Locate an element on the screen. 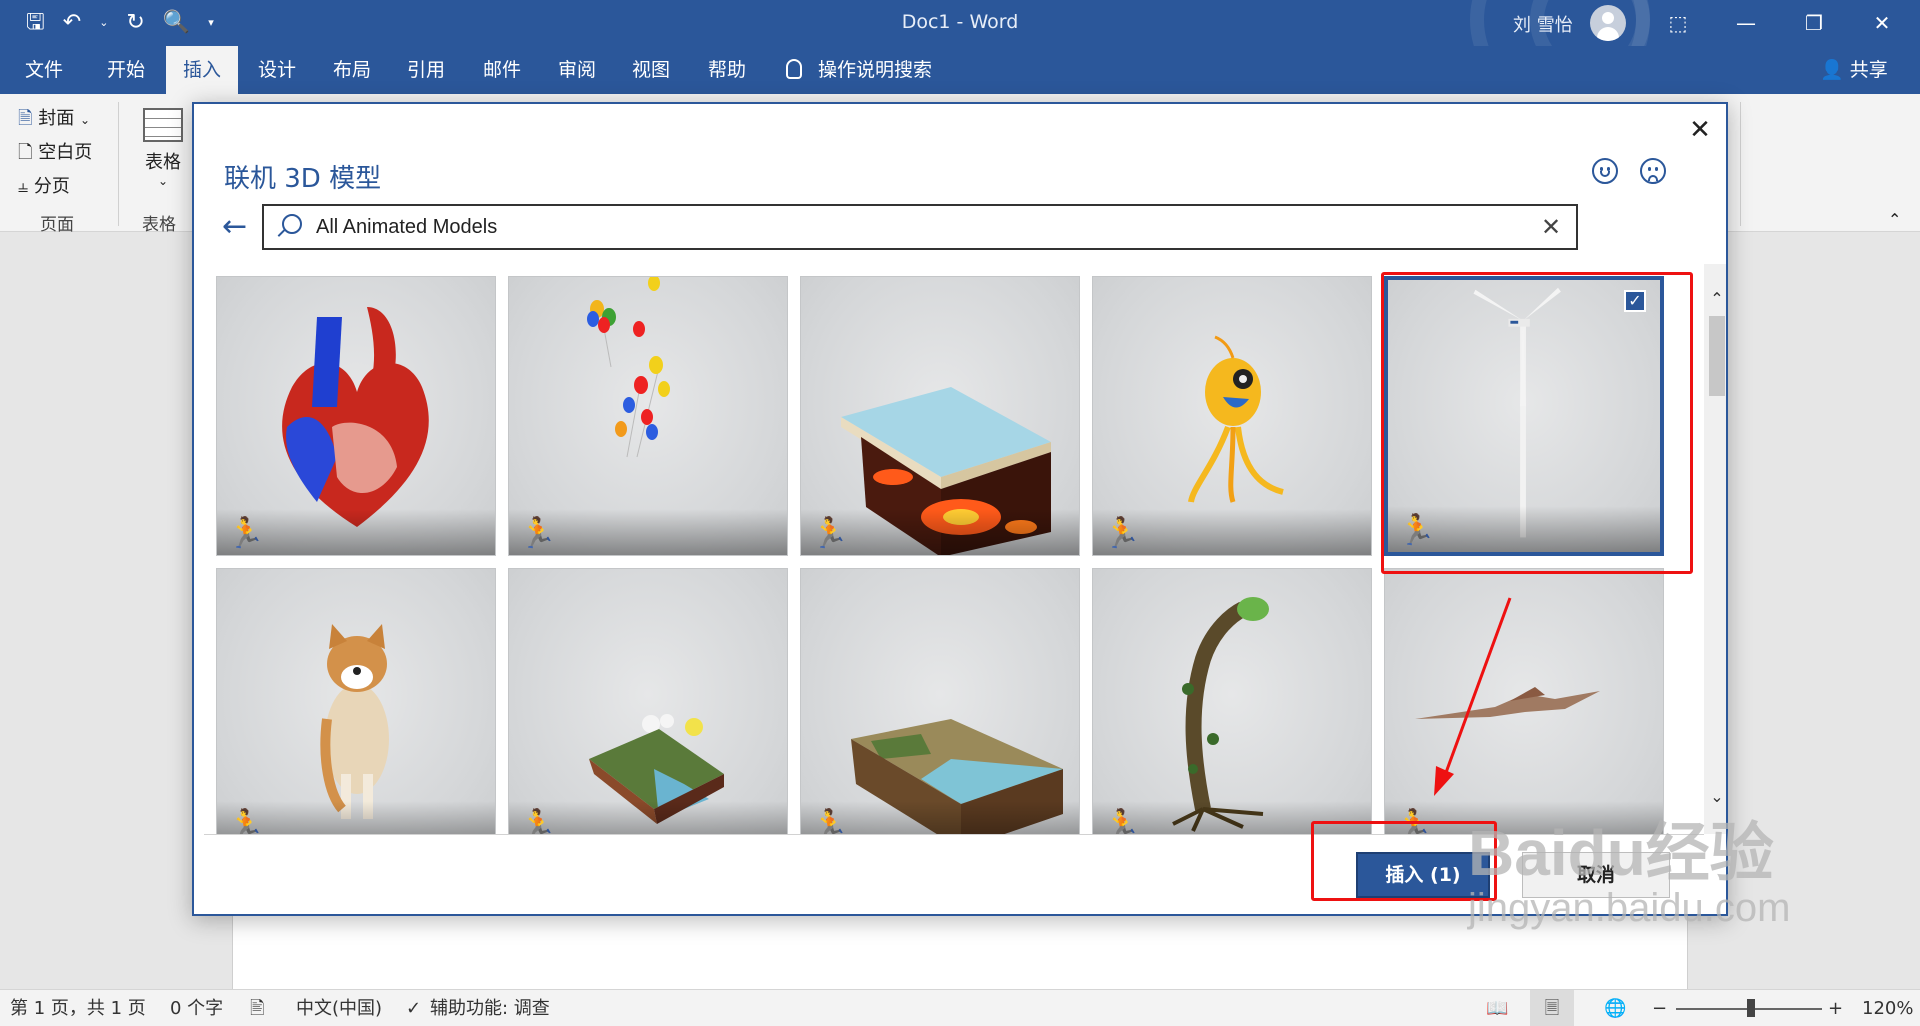  frown-feedback-icon is located at coordinates (1653, 171).